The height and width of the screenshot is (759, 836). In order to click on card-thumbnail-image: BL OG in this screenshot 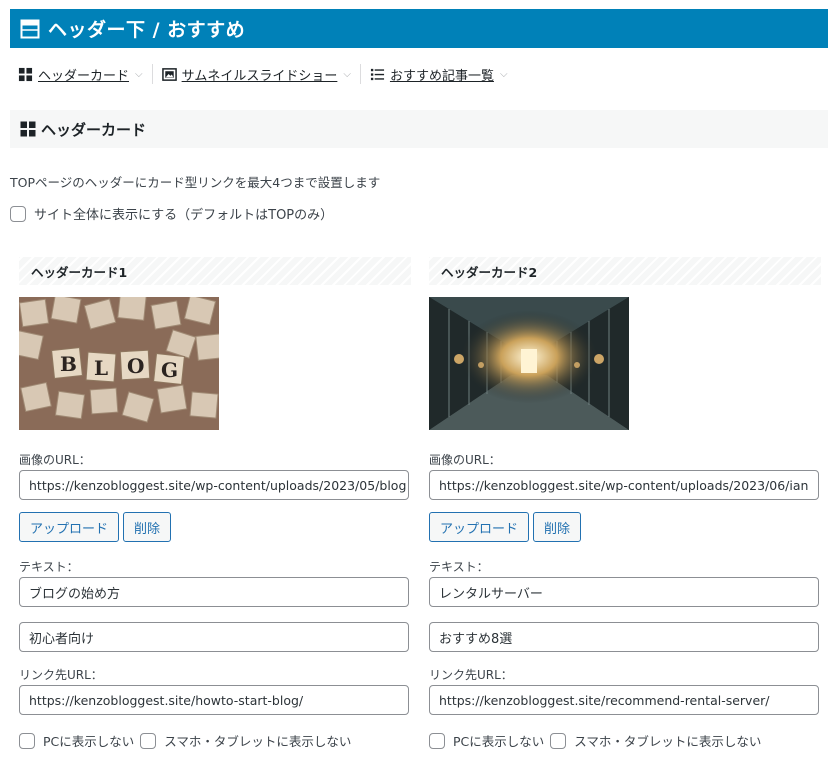, I will do `click(119, 363)`.